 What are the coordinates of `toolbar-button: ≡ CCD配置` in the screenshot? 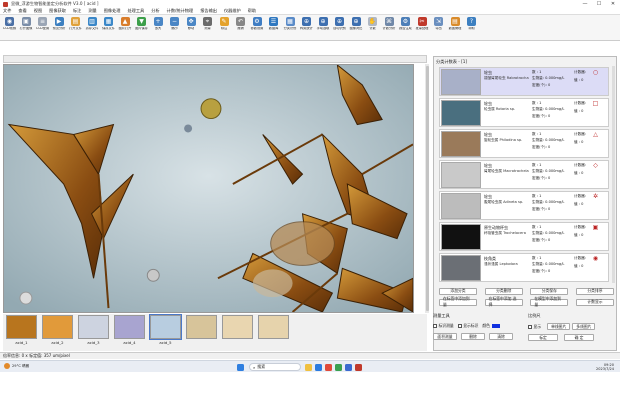 It's located at (42, 24).